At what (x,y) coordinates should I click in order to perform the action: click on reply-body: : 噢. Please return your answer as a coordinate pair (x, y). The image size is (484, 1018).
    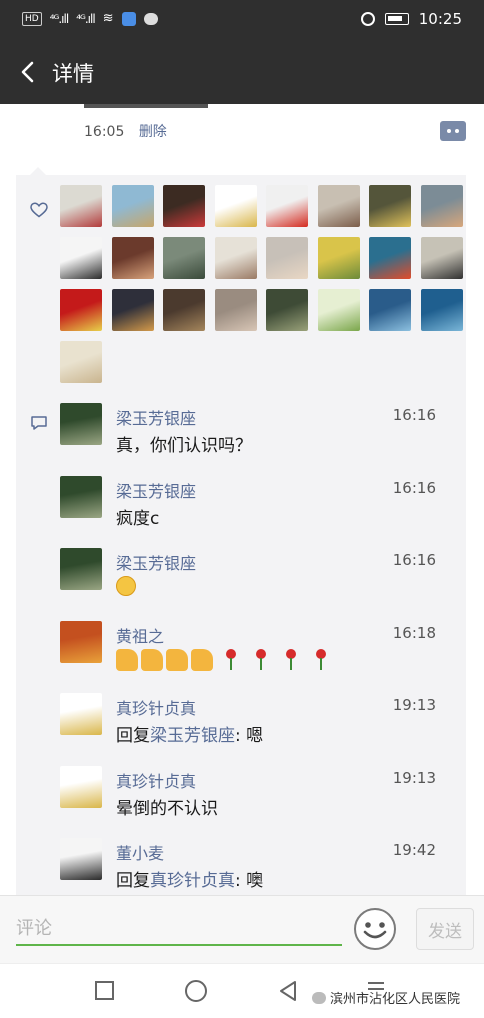
    Looking at the image, I should click on (249, 881).